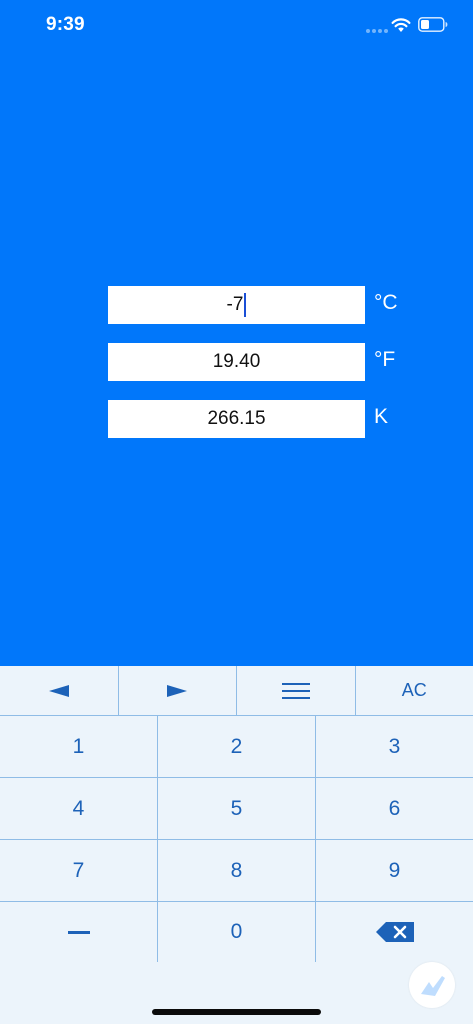 The image size is (473, 1024). Describe the element at coordinates (386, 302) in the screenshot. I see `celsius-unit-label: °C` at that location.